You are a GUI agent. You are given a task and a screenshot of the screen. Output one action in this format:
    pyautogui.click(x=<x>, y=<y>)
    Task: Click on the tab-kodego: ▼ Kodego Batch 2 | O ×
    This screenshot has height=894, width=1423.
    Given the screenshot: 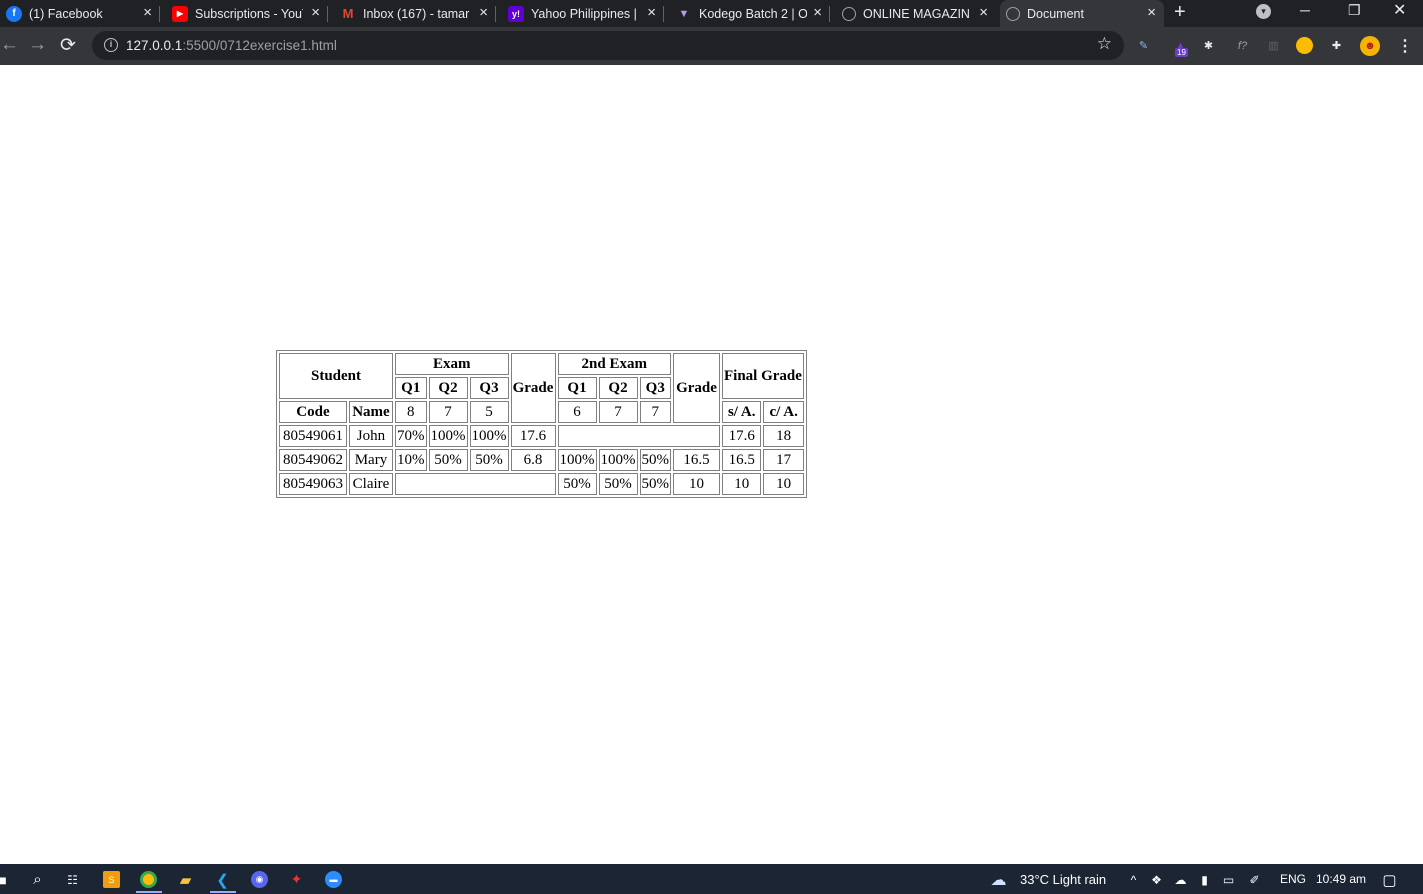 What is the action you would take?
    pyautogui.click(x=750, y=13)
    